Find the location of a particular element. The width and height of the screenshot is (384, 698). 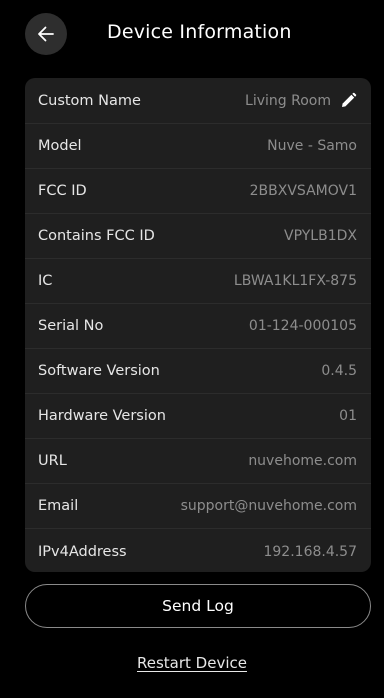

info-row-hardware-version: Hardware Version 01 is located at coordinates (198, 416).